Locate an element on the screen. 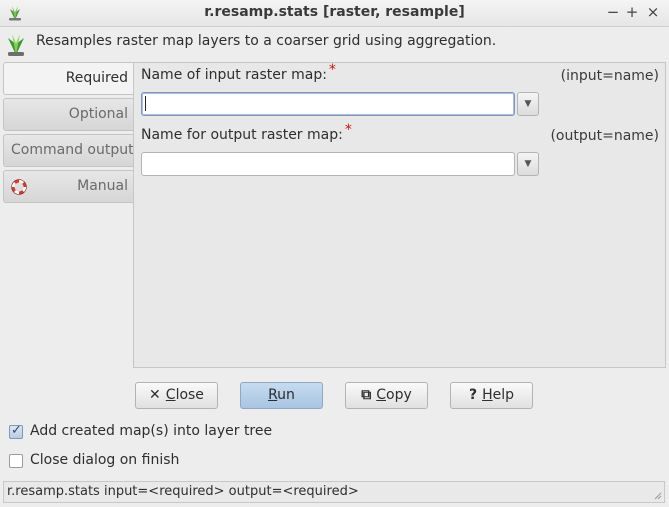  input-map-field is located at coordinates (328, 104).